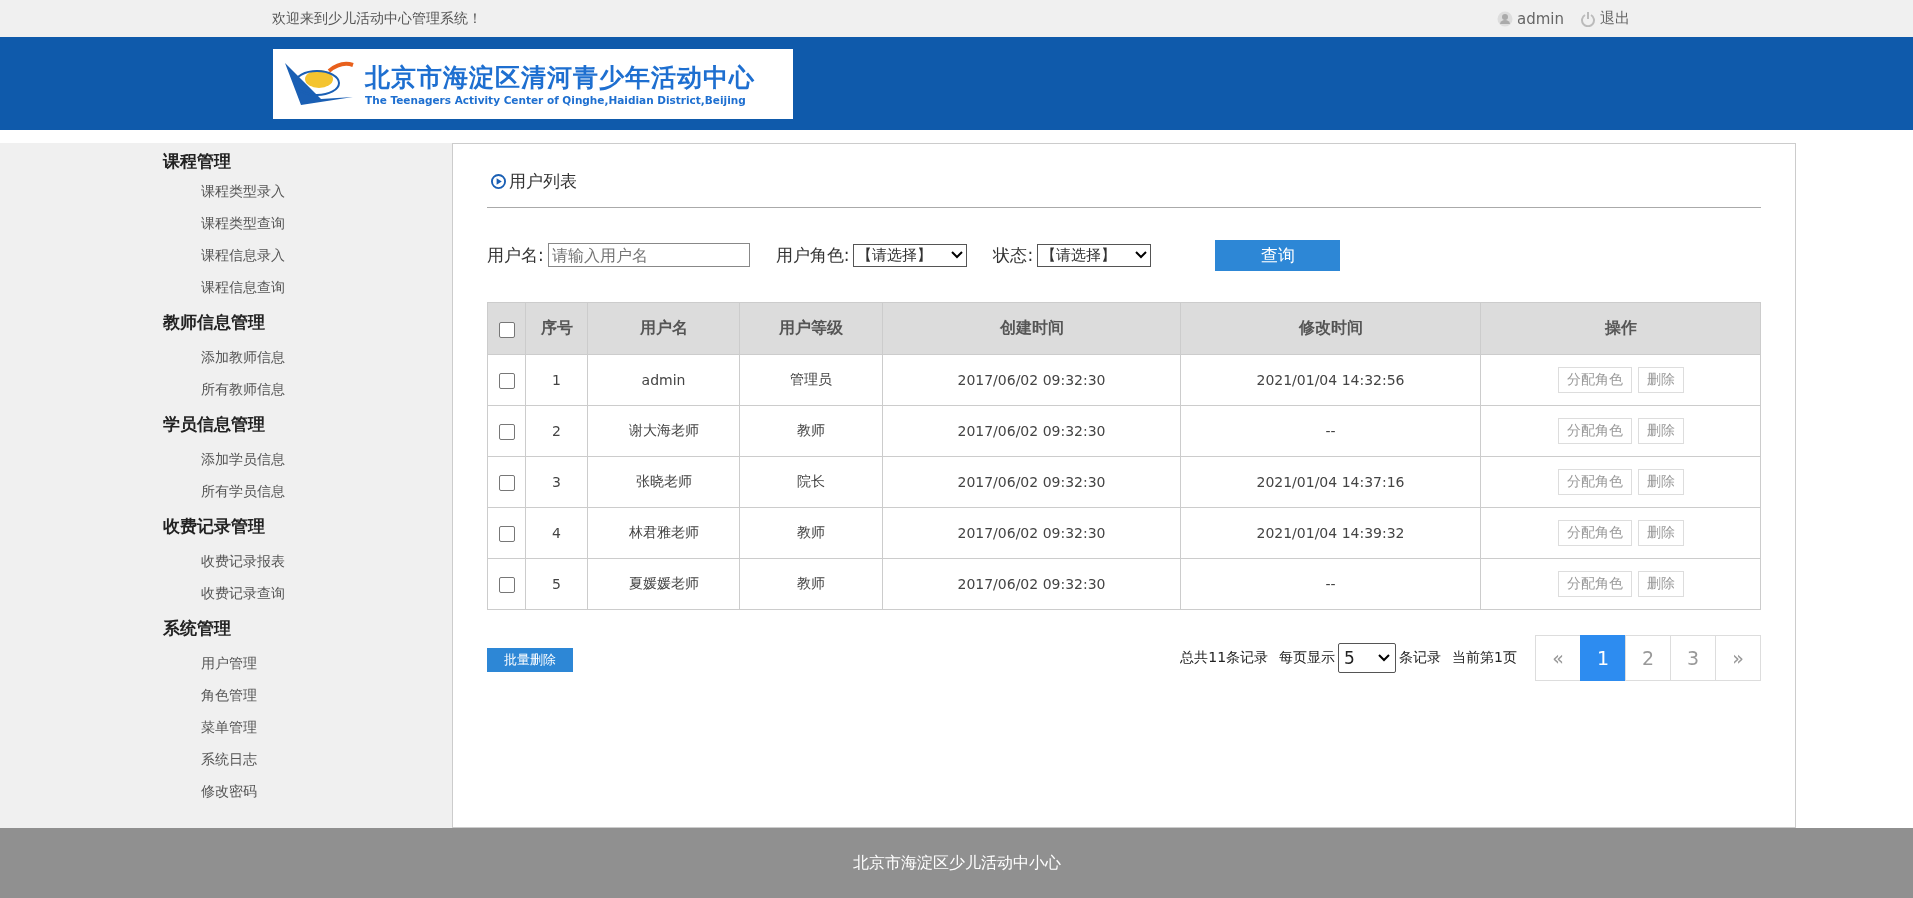 The height and width of the screenshot is (898, 1913). What do you see at coordinates (1420, 658) in the screenshot?
I see `per-page-suffix: 条记录` at bounding box center [1420, 658].